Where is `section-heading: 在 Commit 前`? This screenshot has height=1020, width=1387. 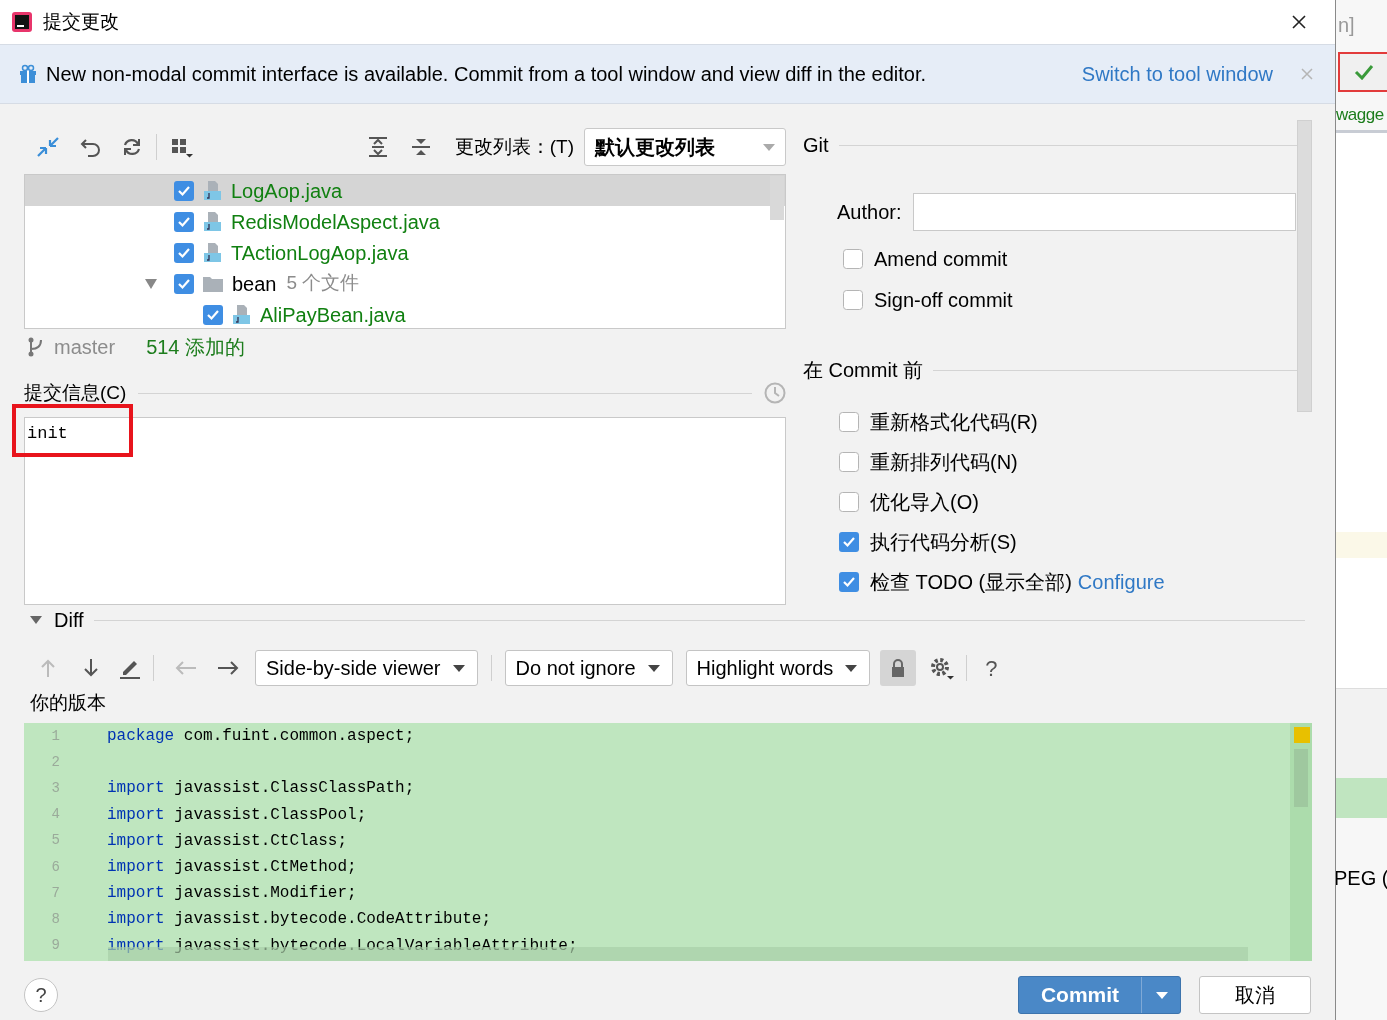 section-heading: 在 Commit 前 is located at coordinates (863, 370).